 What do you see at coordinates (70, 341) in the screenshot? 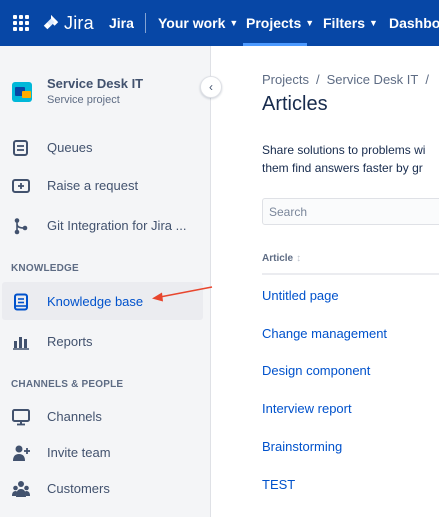
I see `sidebar-item-label: Reports` at bounding box center [70, 341].